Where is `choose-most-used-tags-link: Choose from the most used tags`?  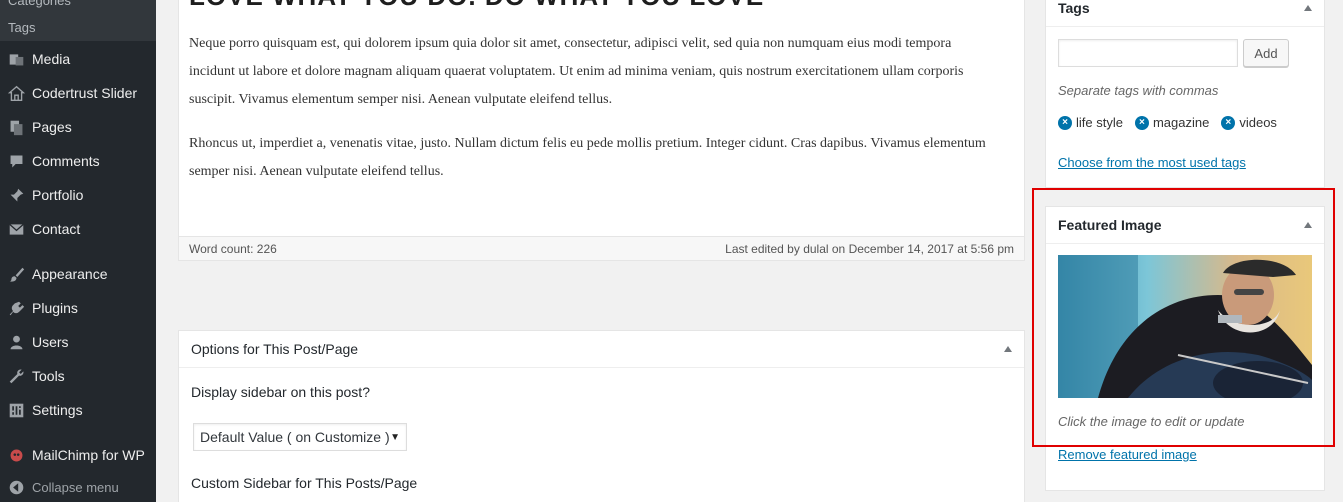
choose-most-used-tags-link: Choose from the most used tags is located at coordinates (1152, 162).